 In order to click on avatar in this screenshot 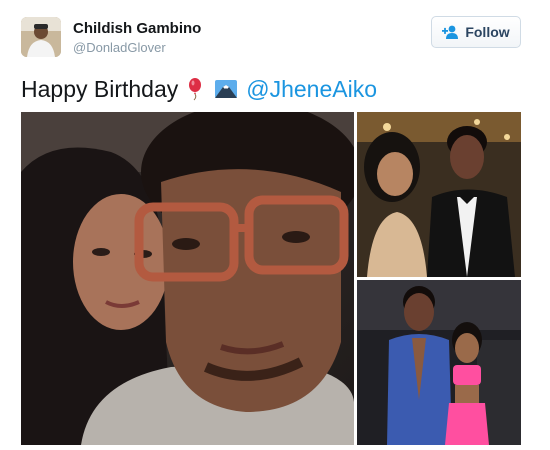, I will do `click(41, 37)`.